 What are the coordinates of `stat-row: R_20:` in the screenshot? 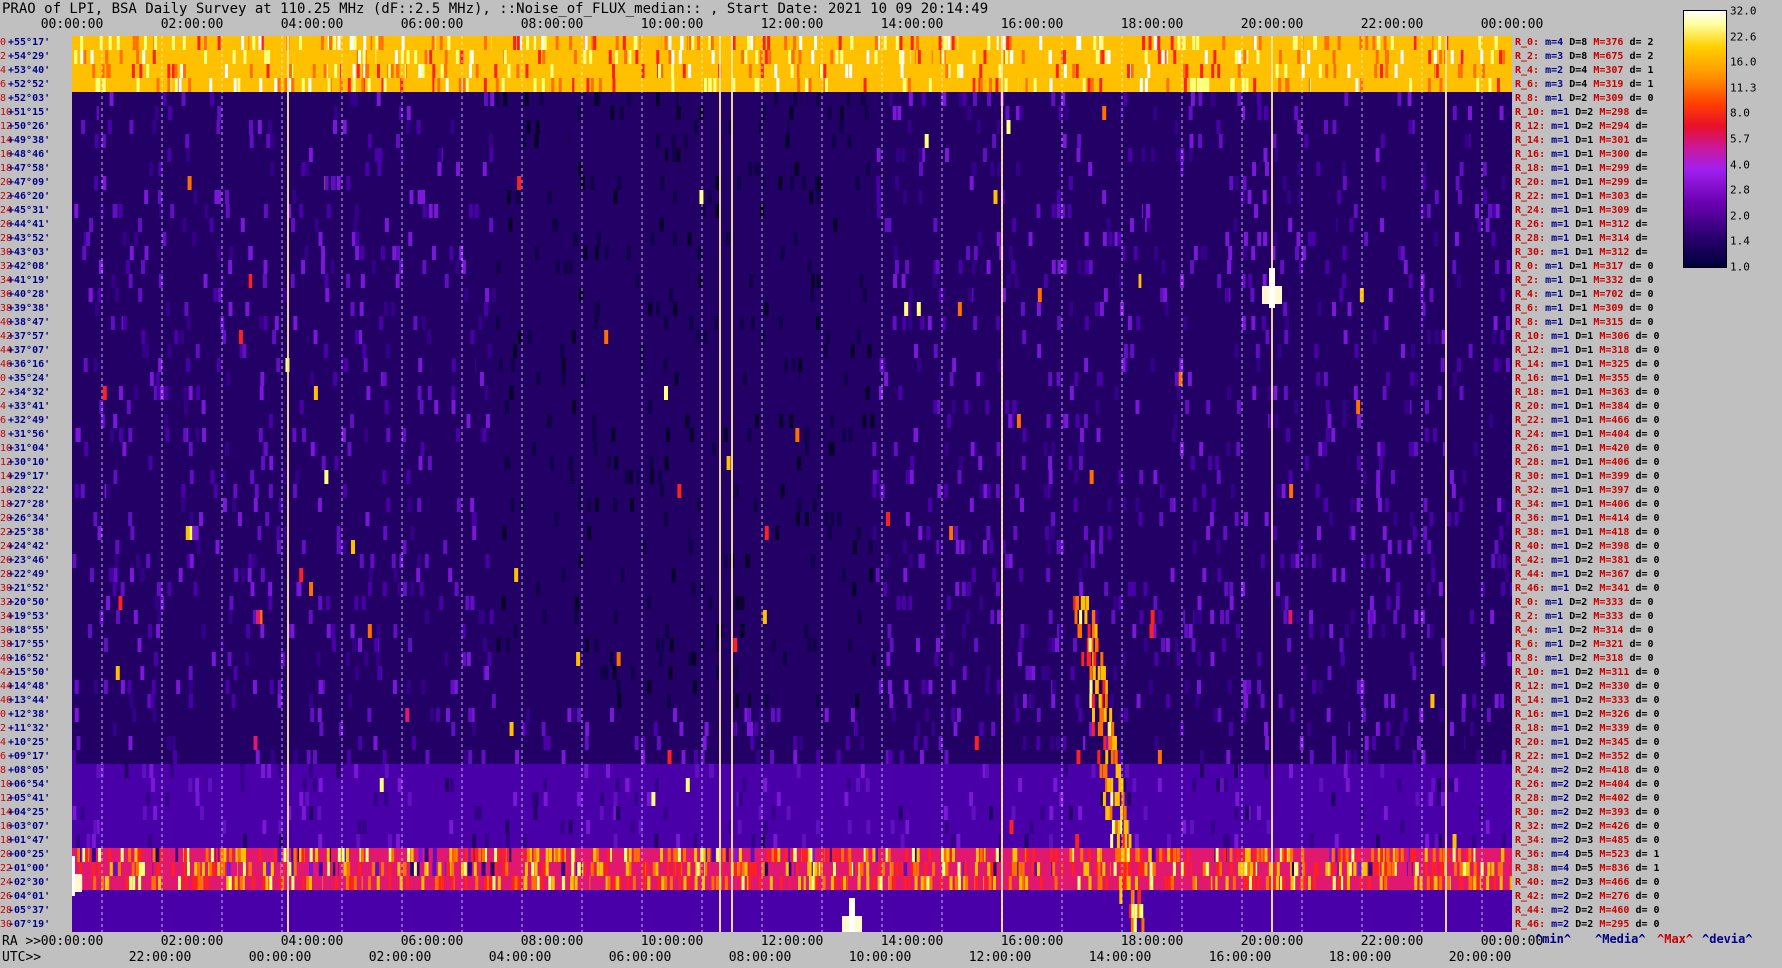 It's located at (1530, 182).